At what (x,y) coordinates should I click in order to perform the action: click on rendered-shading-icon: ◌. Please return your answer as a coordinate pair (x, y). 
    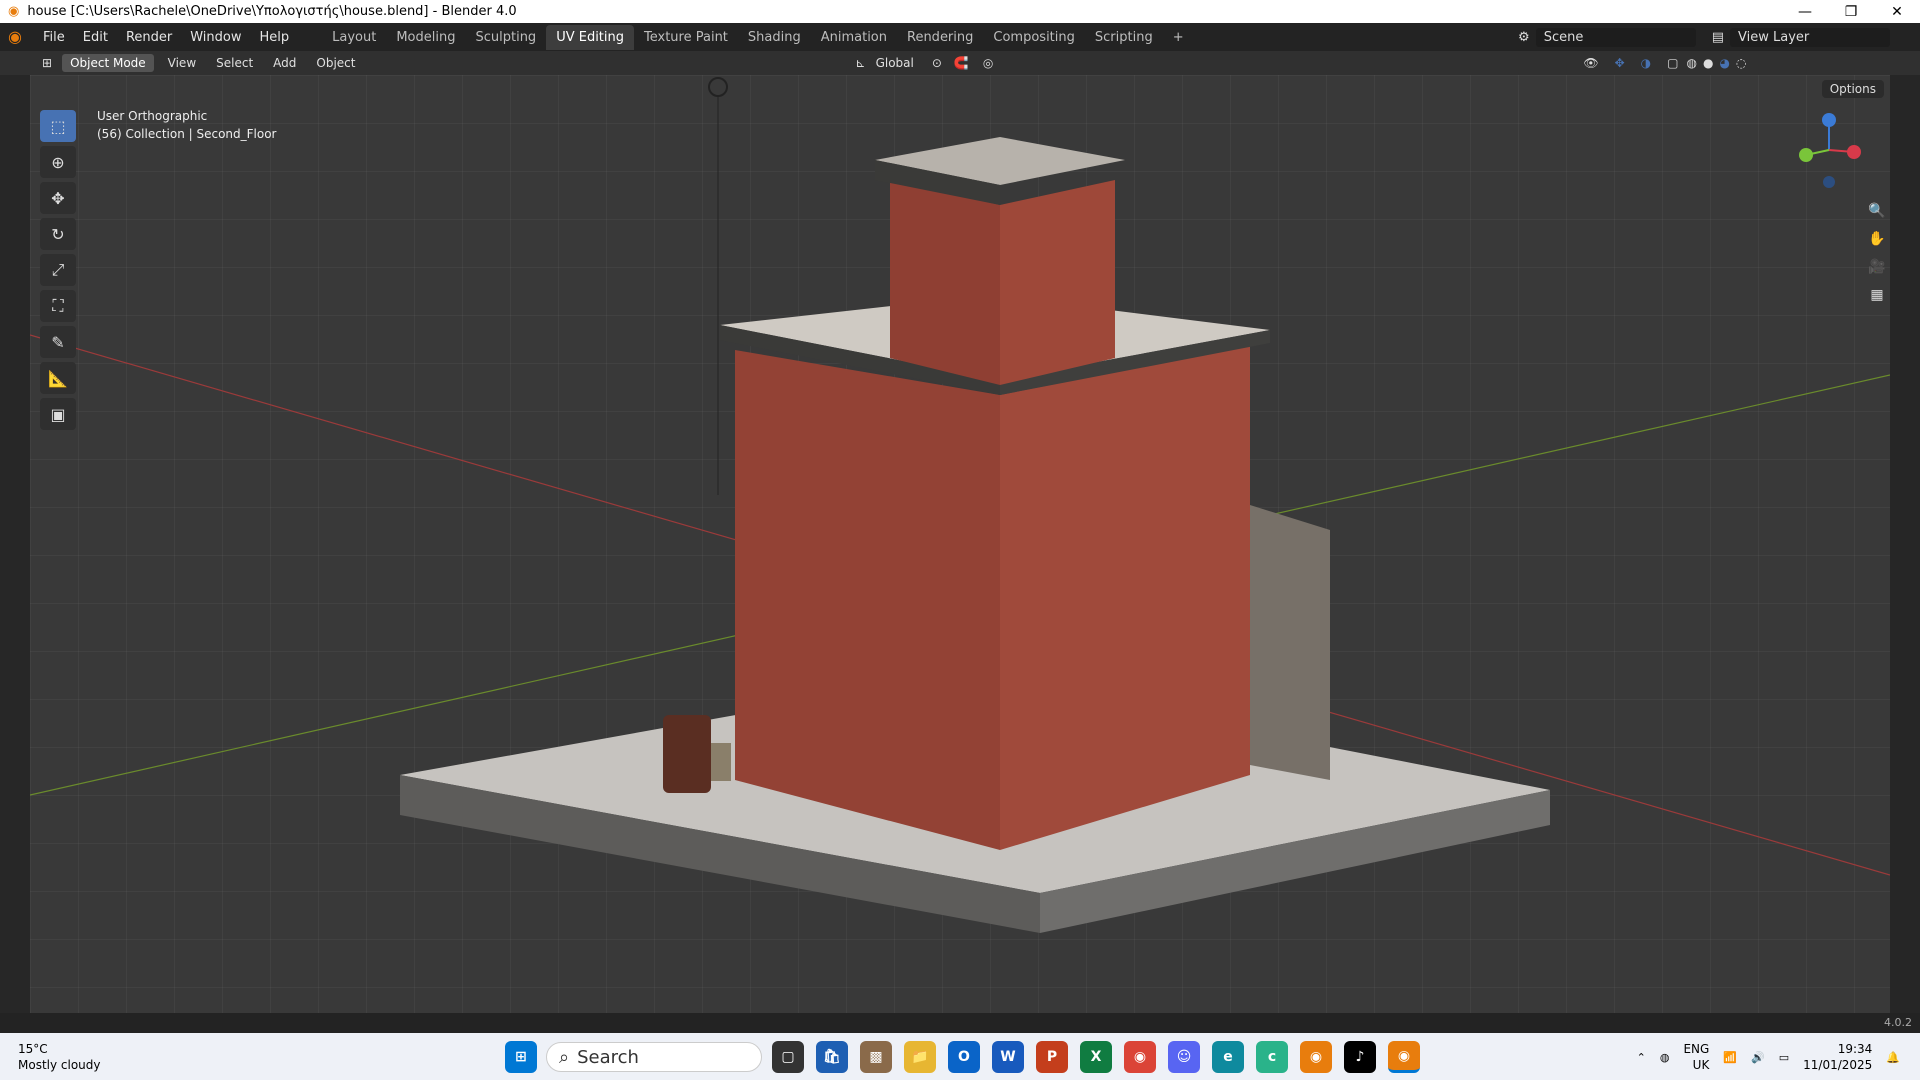
    Looking at the image, I should click on (1741, 63).